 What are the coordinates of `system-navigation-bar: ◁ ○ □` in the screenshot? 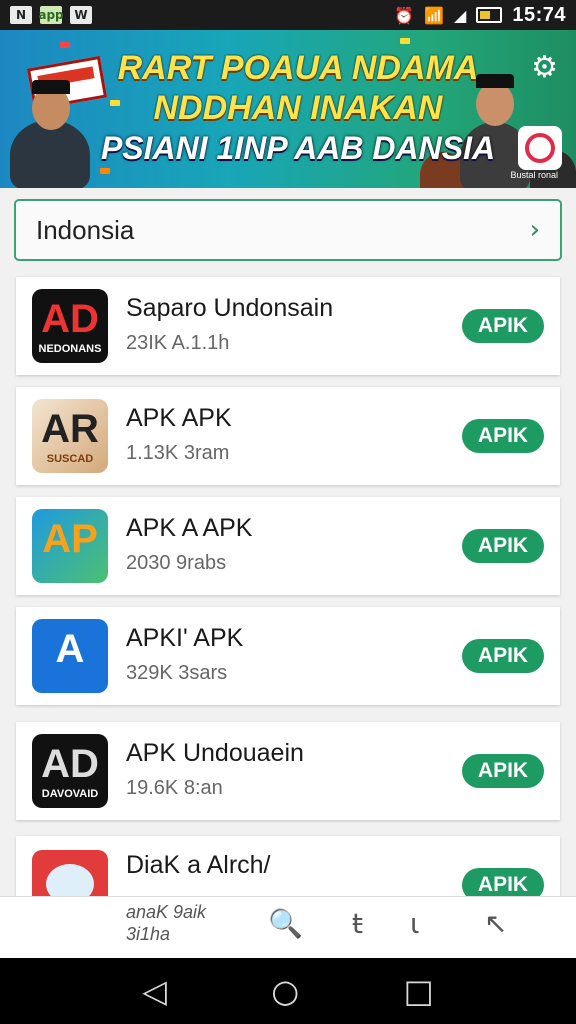 It's located at (288, 991).